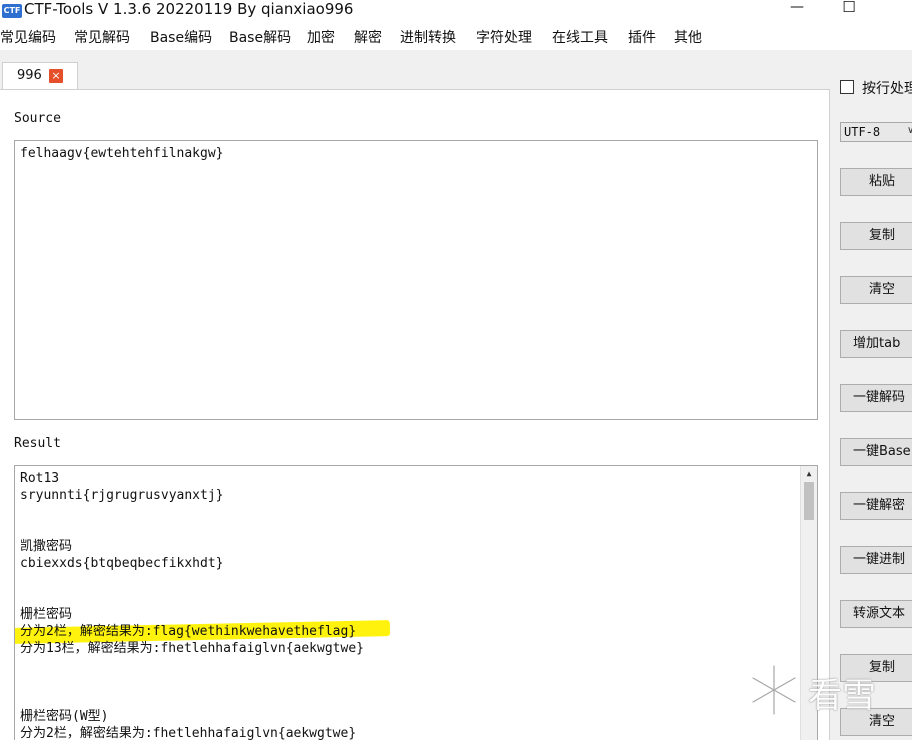 The image size is (912, 740). I want to click on one-click-decode-button: 一键解码, so click(876, 398).